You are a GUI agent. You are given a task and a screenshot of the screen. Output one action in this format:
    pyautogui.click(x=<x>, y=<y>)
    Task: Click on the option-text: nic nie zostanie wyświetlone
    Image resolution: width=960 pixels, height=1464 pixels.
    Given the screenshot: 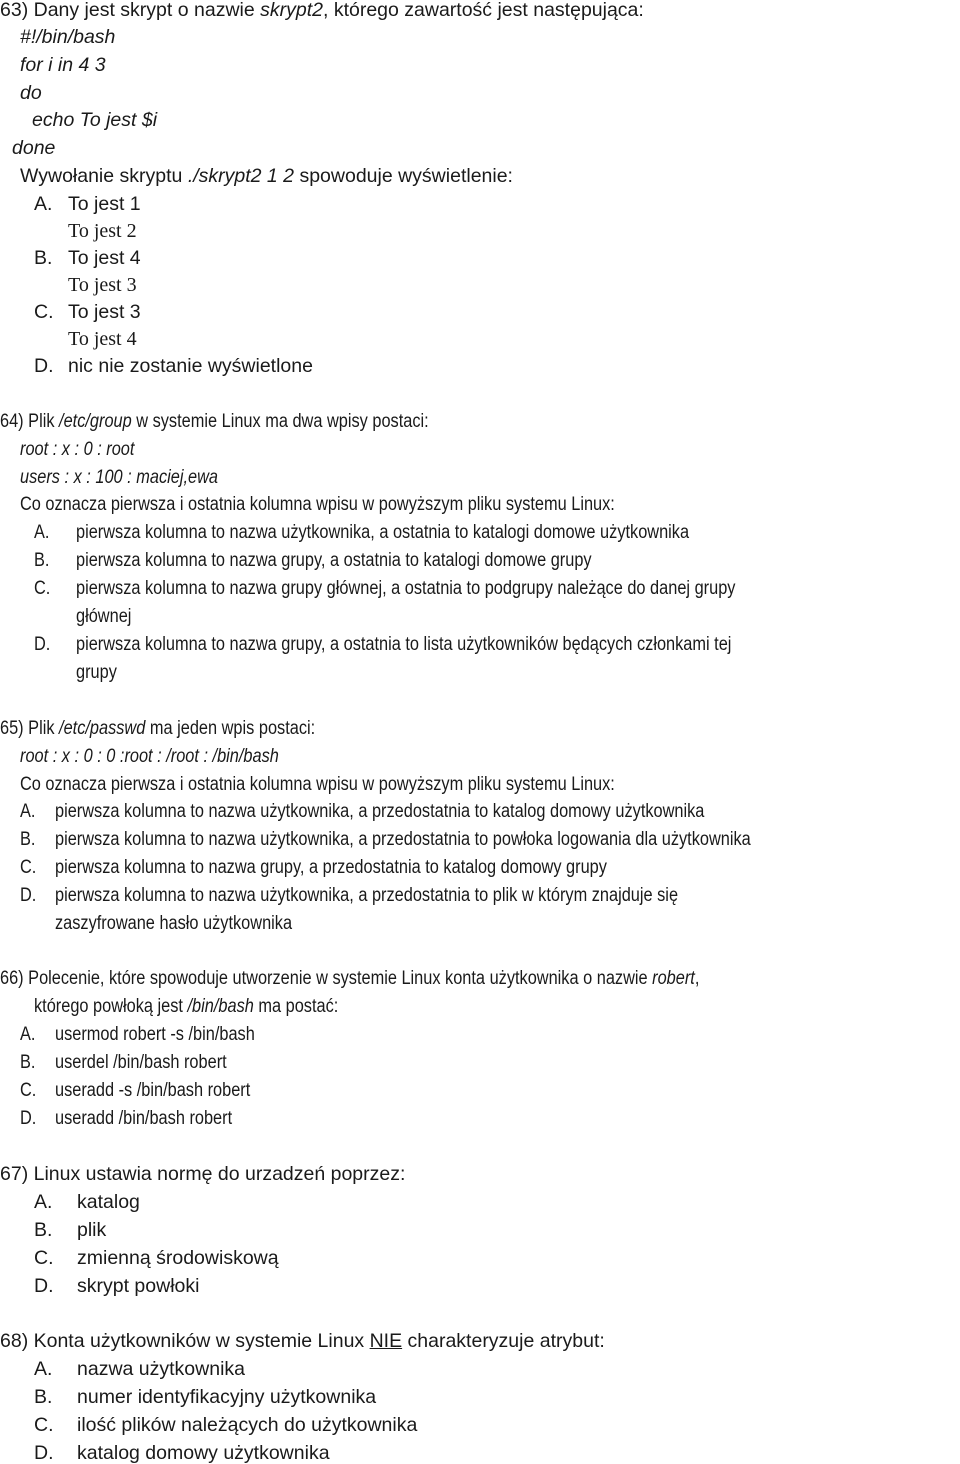 What is the action you would take?
    pyautogui.click(x=190, y=366)
    